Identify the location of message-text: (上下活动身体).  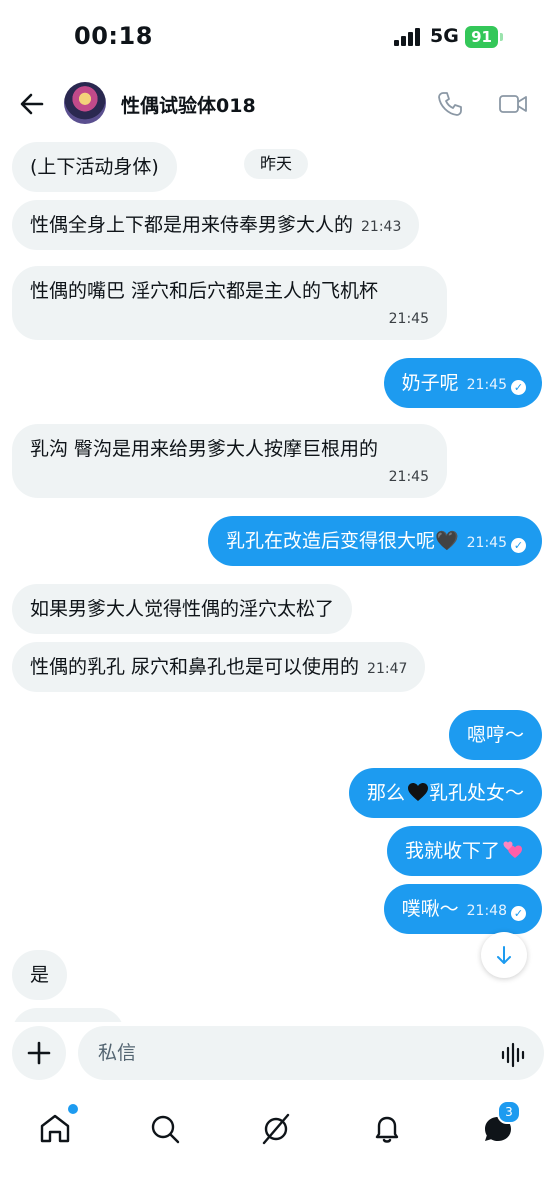
(94, 167).